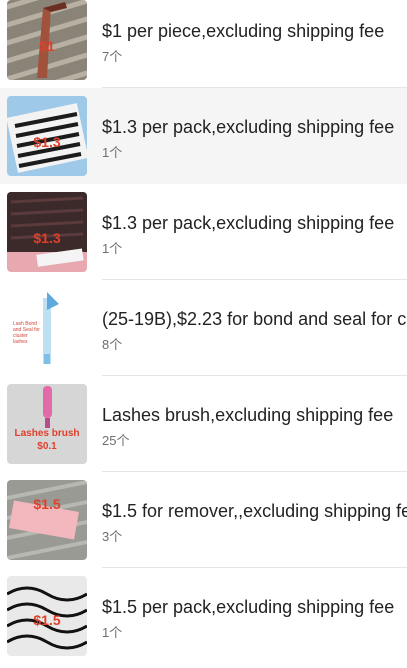  Describe the element at coordinates (254, 511) in the screenshot. I see `item-title: $1.5 for remover,,excluding shipping fee` at that location.